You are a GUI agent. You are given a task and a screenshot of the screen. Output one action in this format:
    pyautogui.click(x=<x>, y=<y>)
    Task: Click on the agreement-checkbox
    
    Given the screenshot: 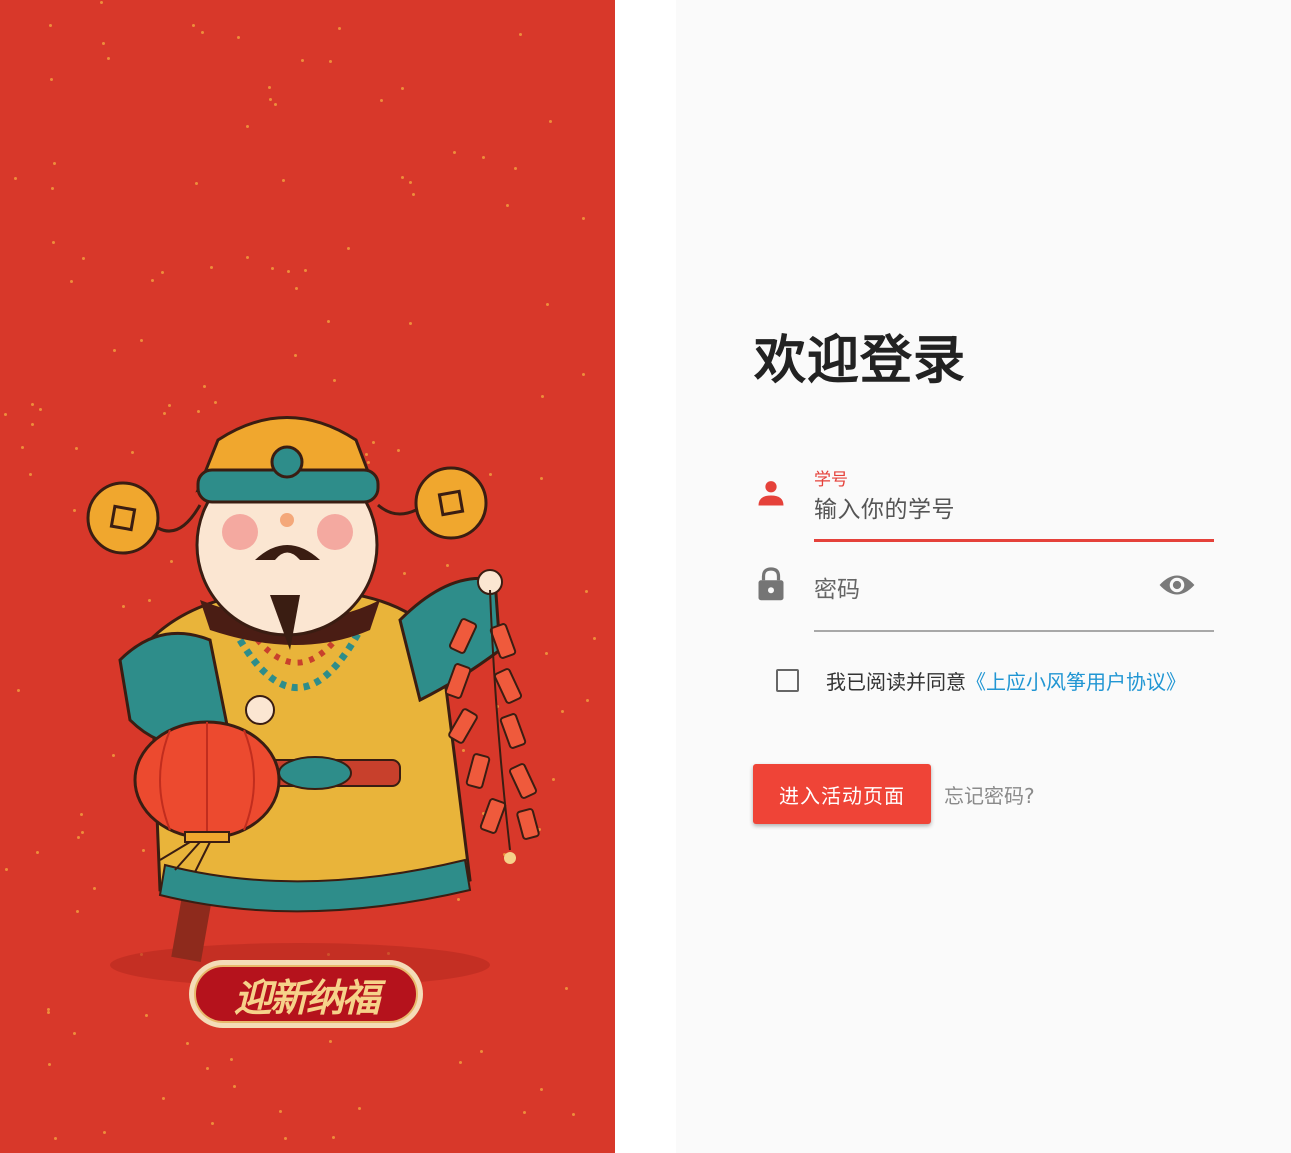 What is the action you would take?
    pyautogui.click(x=787, y=680)
    